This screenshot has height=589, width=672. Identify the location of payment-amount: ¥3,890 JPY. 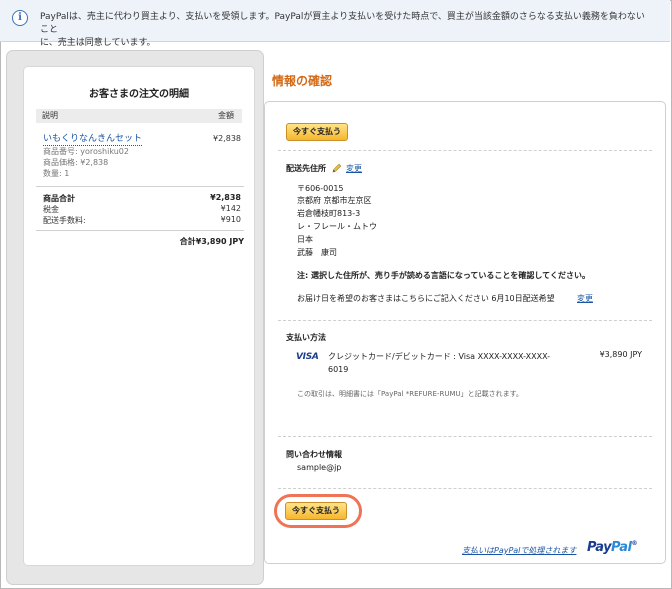
(620, 354).